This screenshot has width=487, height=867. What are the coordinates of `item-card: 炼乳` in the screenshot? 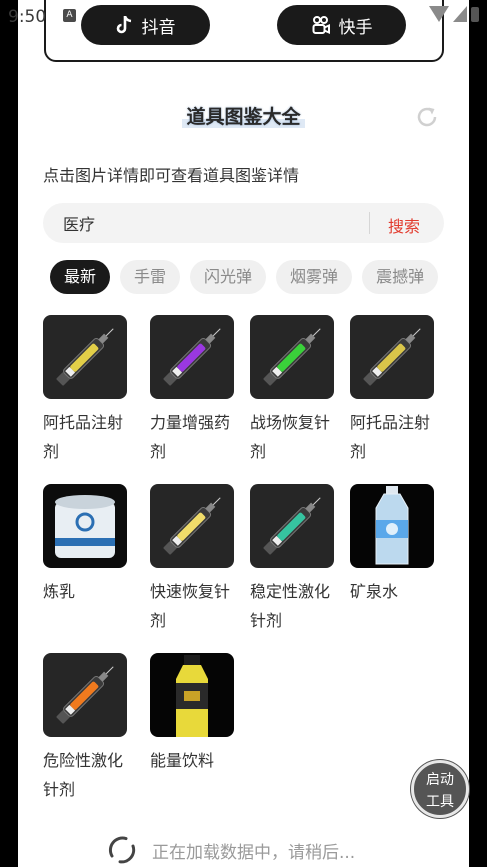 It's located at (88, 545).